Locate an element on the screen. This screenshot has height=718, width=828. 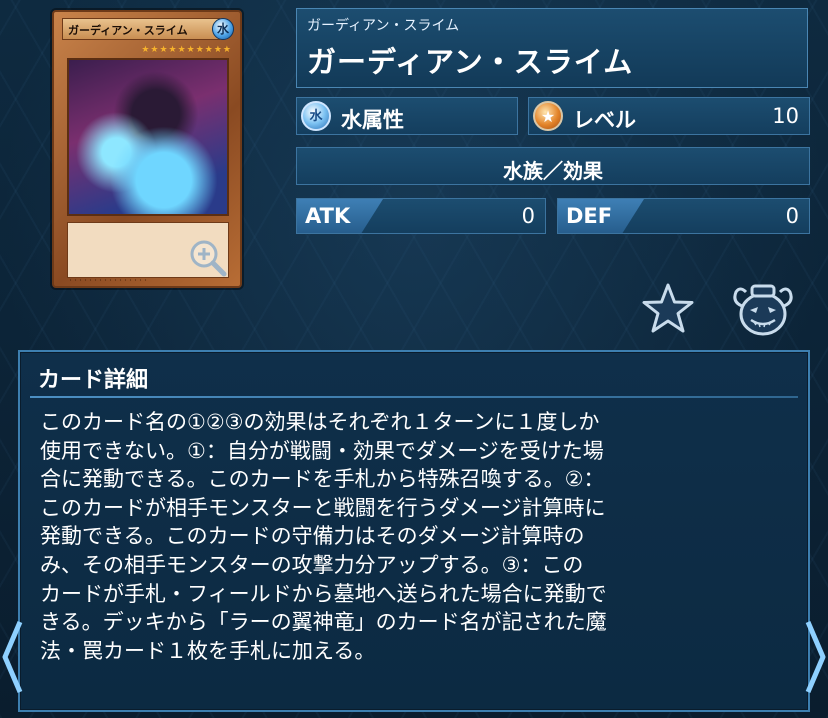
card-footer: ・・・・・・・・・・・・・・・・ is located at coordinates (108, 281).